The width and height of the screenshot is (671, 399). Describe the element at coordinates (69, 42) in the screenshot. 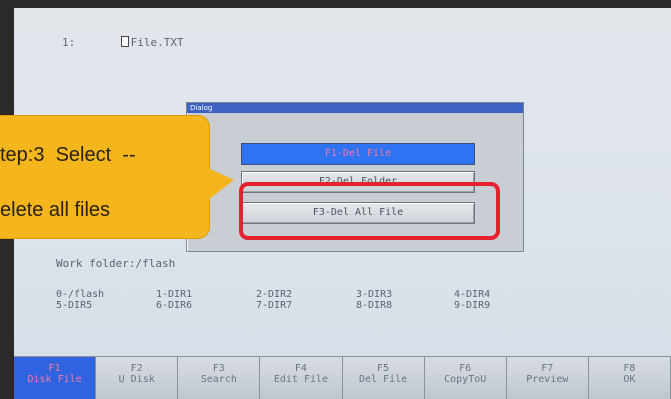

I see `file-number: 1:` at that location.